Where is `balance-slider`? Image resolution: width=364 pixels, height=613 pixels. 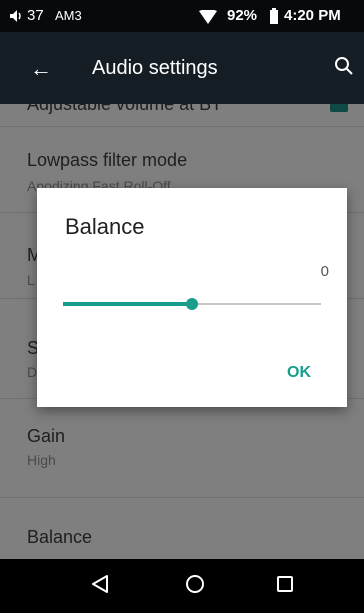 balance-slider is located at coordinates (192, 304).